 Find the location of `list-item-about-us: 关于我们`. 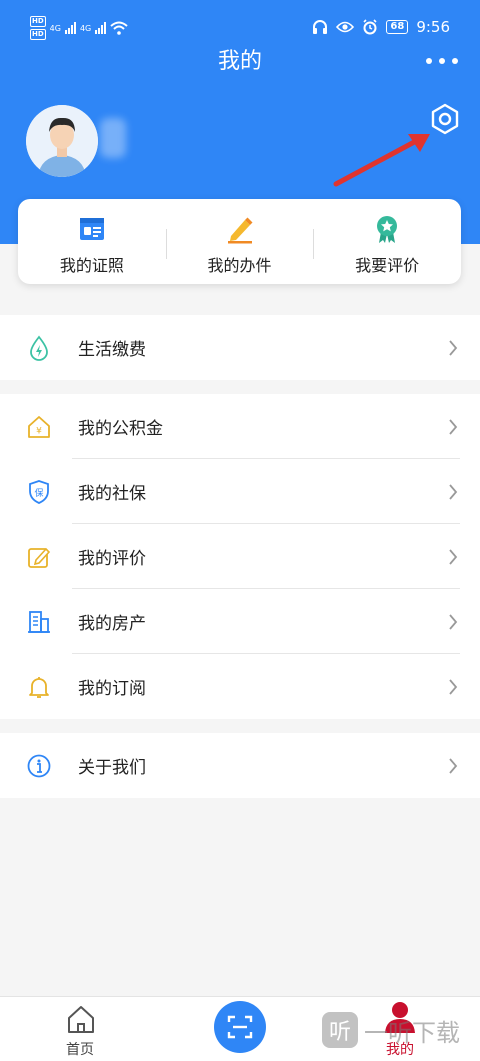

list-item-about-us: 关于我们 is located at coordinates (240, 765).